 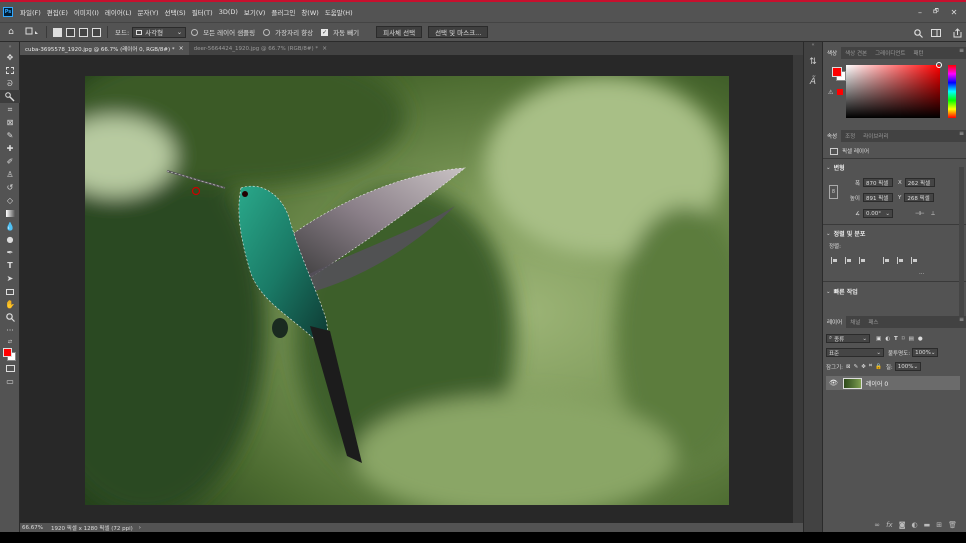 I want to click on brush-tool-icon: ✐, so click(x=10, y=161).